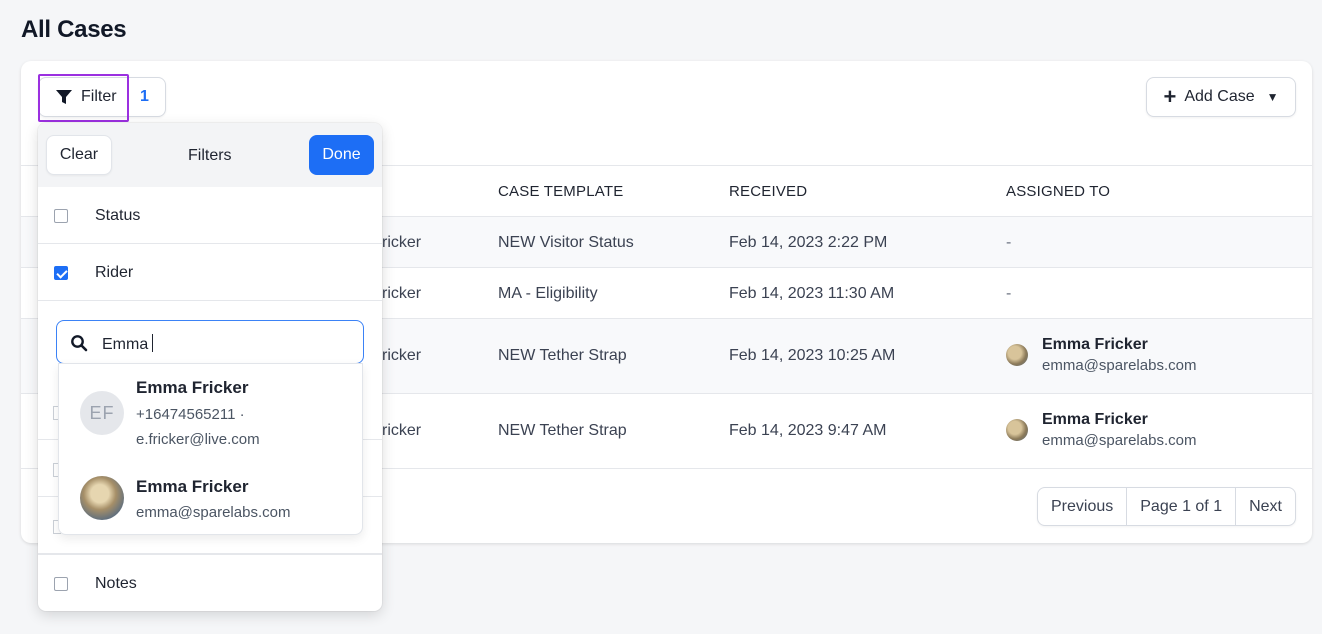 This screenshot has width=1322, height=634. What do you see at coordinates (1273, 97) in the screenshot?
I see `chevron-down-icon: ▼` at bounding box center [1273, 97].